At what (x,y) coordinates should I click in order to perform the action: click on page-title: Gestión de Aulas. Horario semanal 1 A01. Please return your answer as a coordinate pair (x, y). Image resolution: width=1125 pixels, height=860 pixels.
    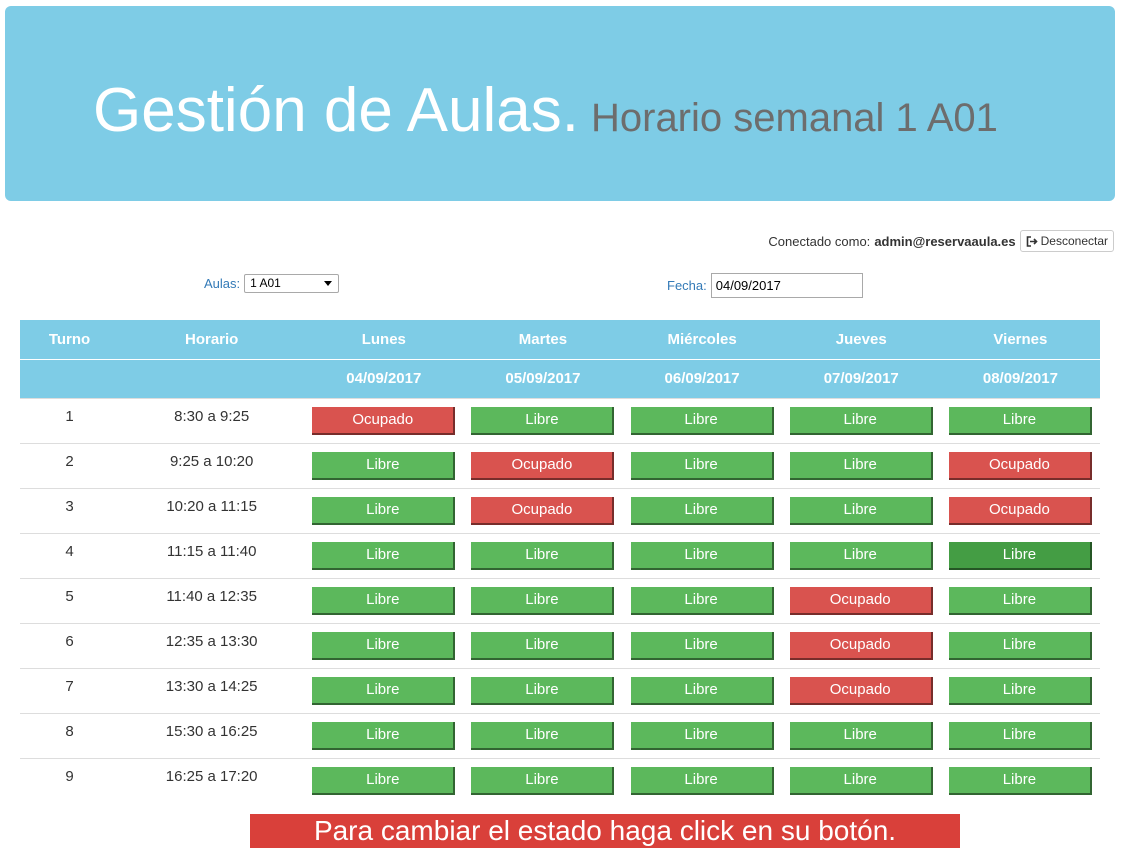
    Looking at the image, I should click on (545, 111).